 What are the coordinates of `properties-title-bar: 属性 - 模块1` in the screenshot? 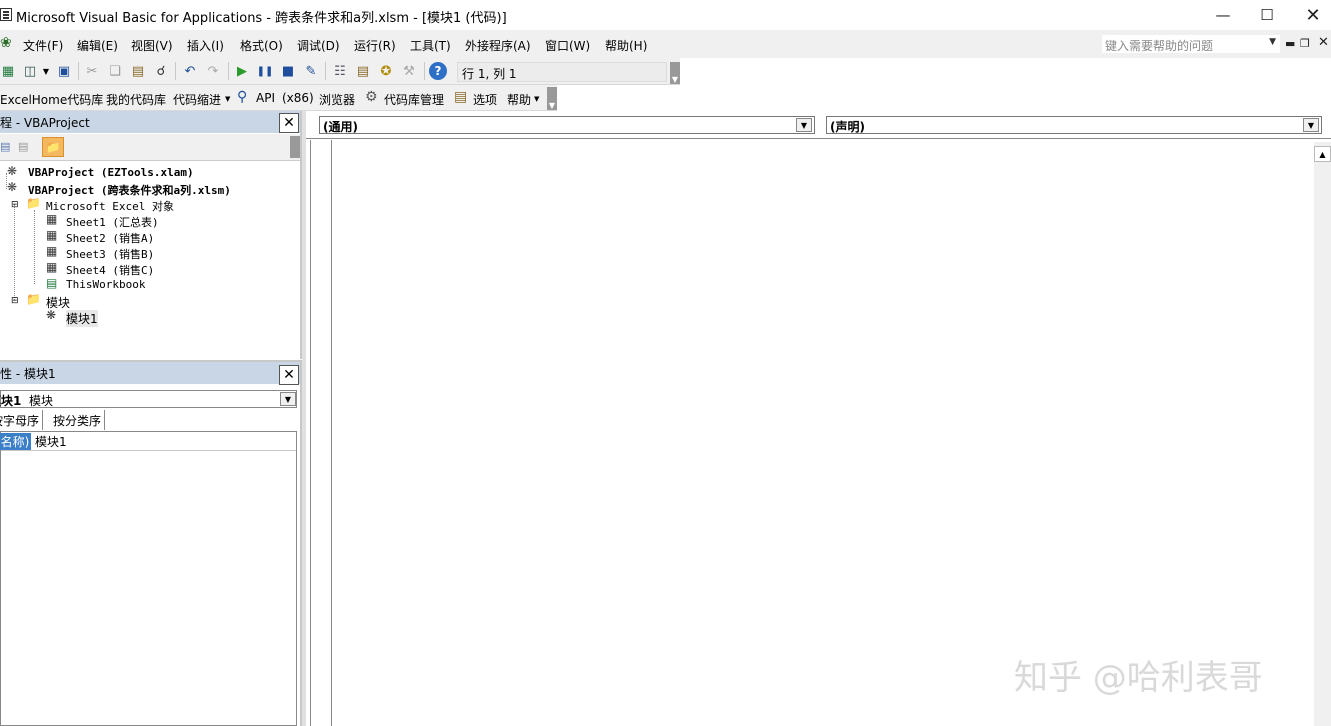 It's located at (150, 373).